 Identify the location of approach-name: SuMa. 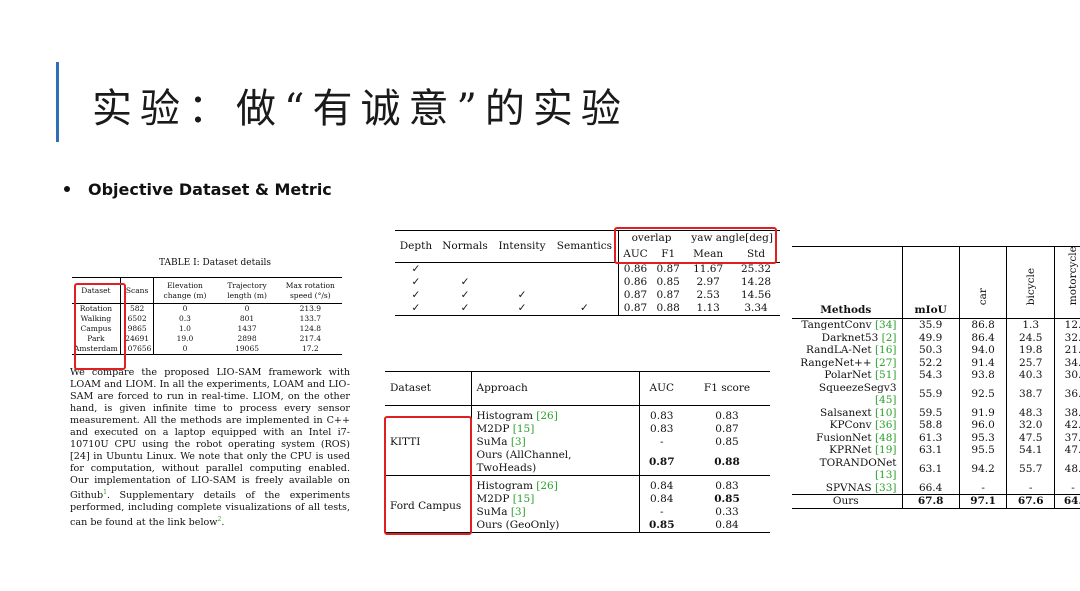
(493, 512).